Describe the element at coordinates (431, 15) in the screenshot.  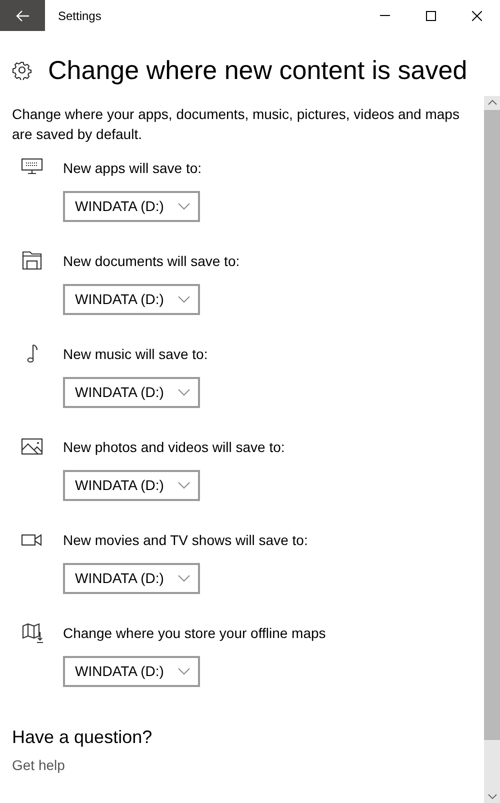
I see `maximize-icon` at that location.